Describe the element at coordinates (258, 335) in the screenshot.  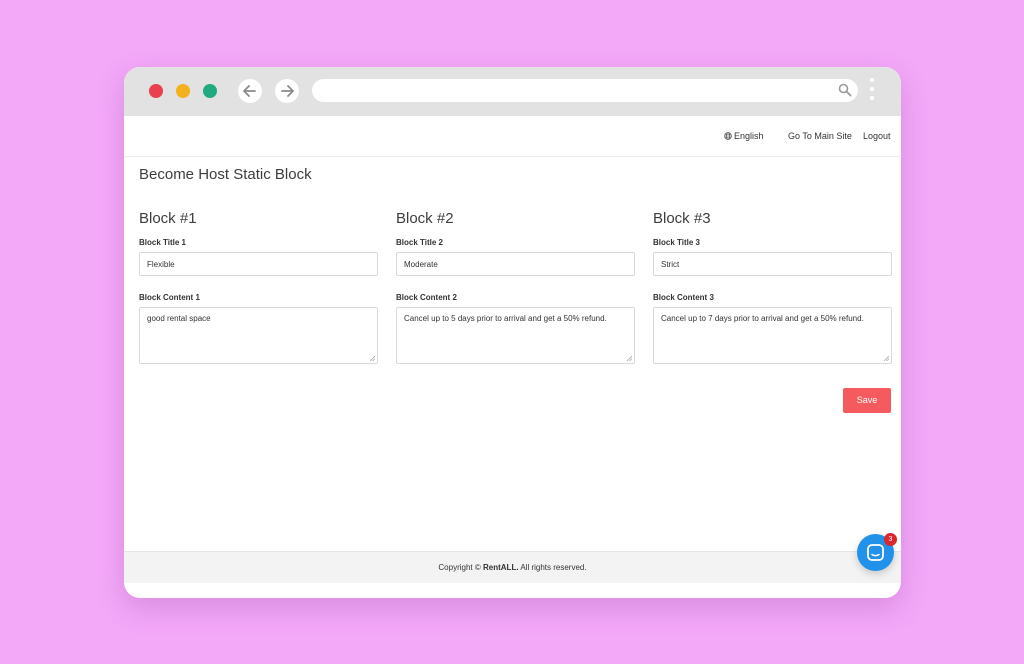
I see `block-content-textarea: good rental space` at that location.